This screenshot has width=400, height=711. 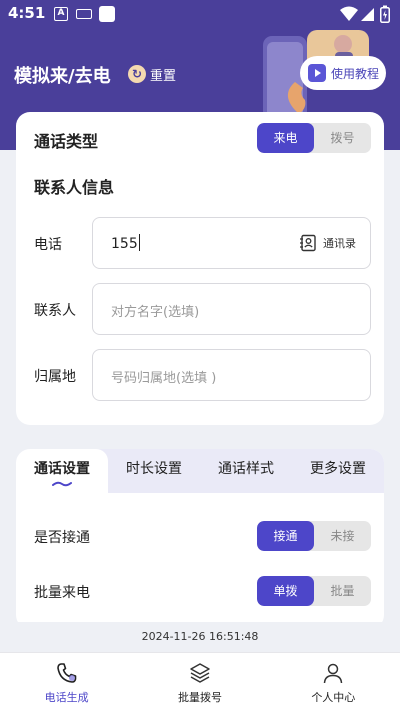 What do you see at coordinates (385, 14) in the screenshot?
I see `battery-icon` at bounding box center [385, 14].